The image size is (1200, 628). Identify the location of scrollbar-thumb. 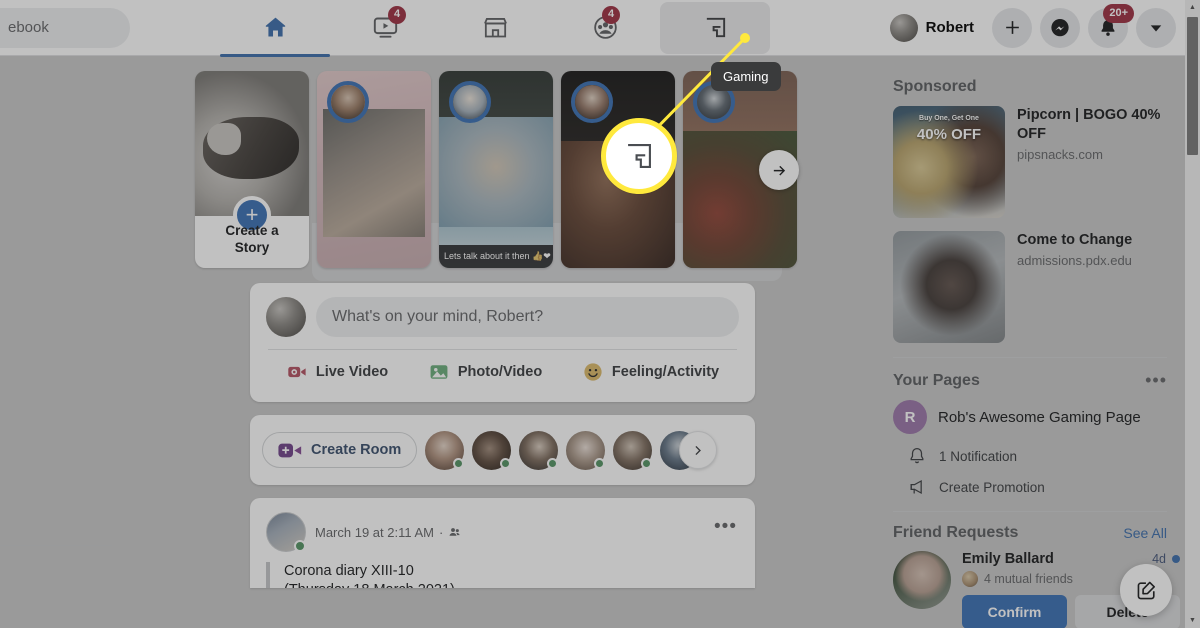
(1192, 86).